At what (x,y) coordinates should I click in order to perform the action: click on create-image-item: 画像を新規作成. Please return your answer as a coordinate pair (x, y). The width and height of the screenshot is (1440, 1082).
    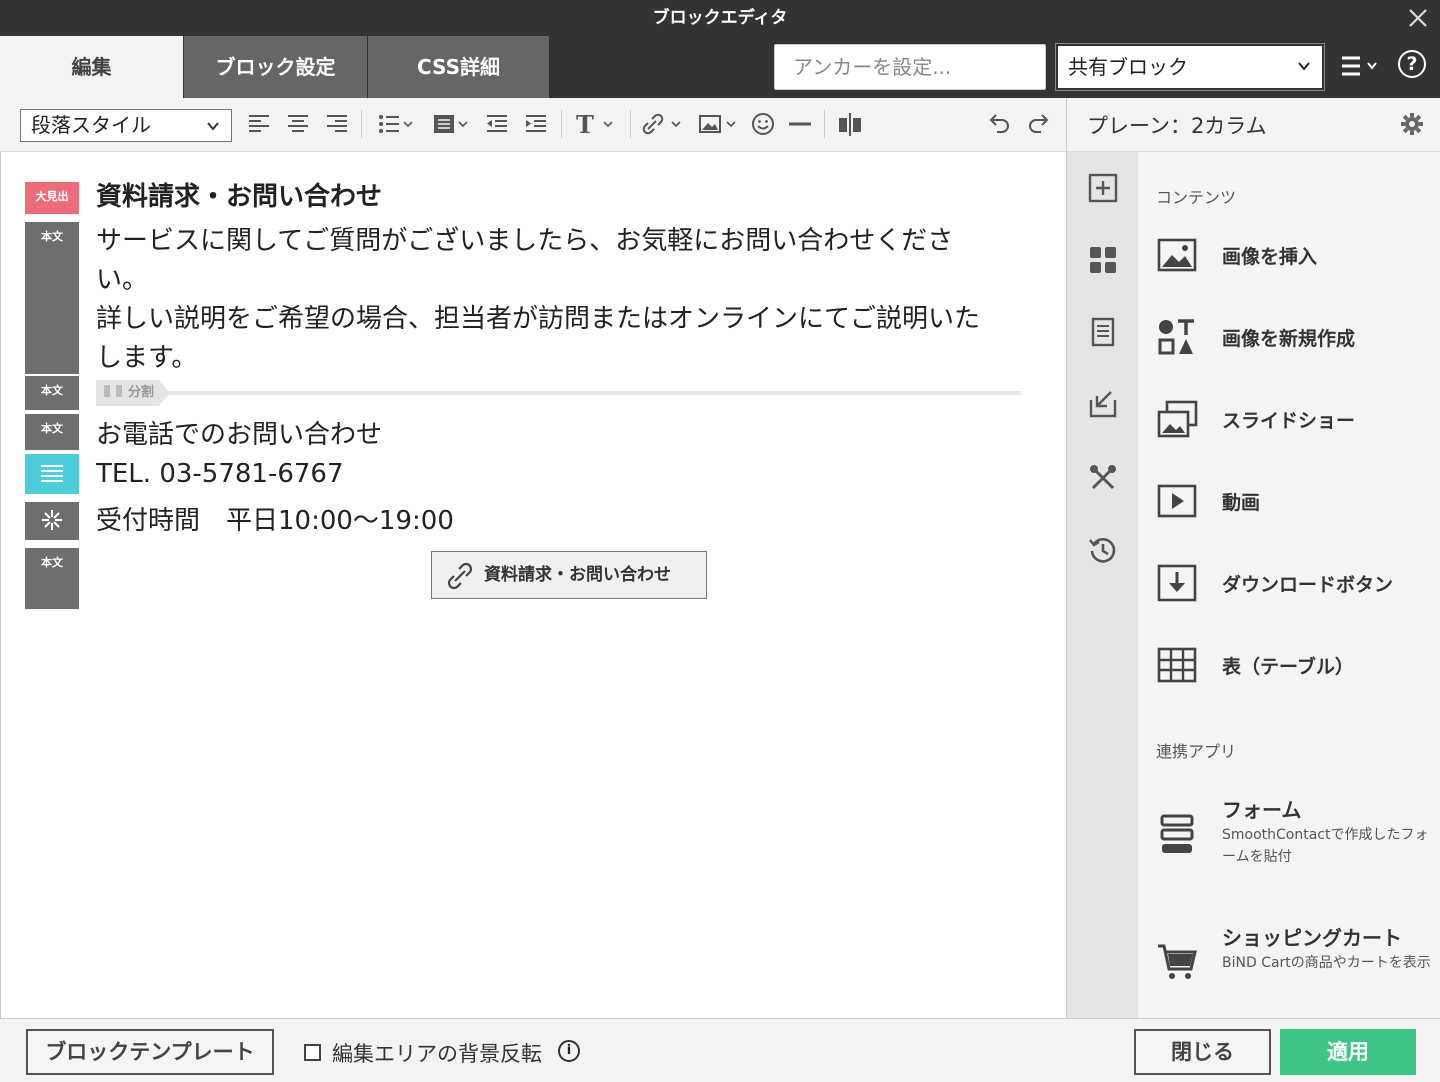
    Looking at the image, I should click on (1296, 337).